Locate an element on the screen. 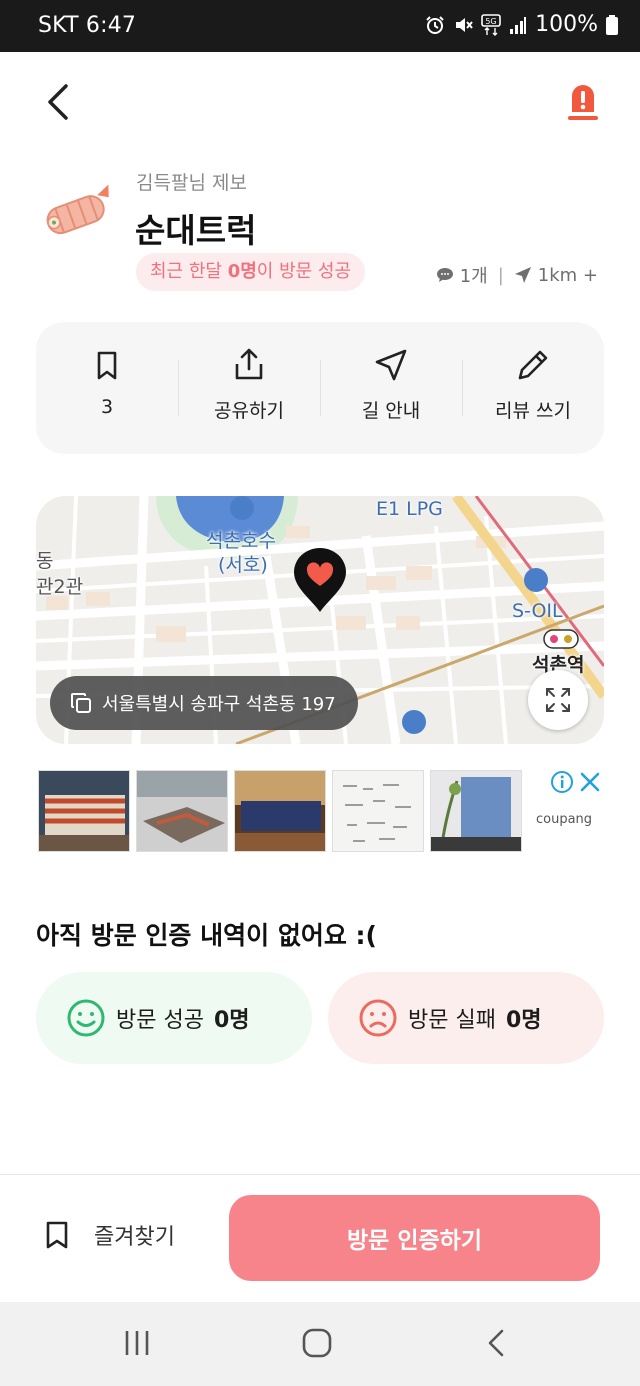 This screenshot has height=1386, width=640. visit-success-card: 방문 성공 0명 is located at coordinates (174, 1018).